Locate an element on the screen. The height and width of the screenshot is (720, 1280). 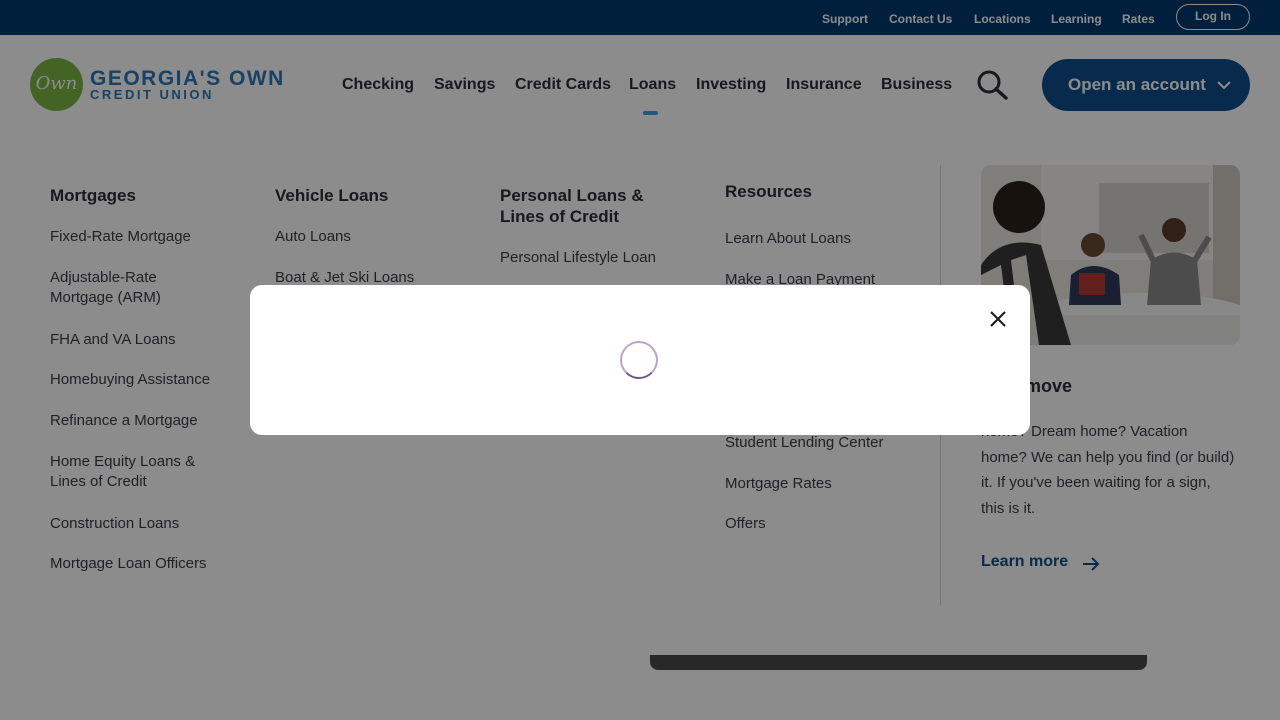
loading-spinner-icon is located at coordinates (639, 360).